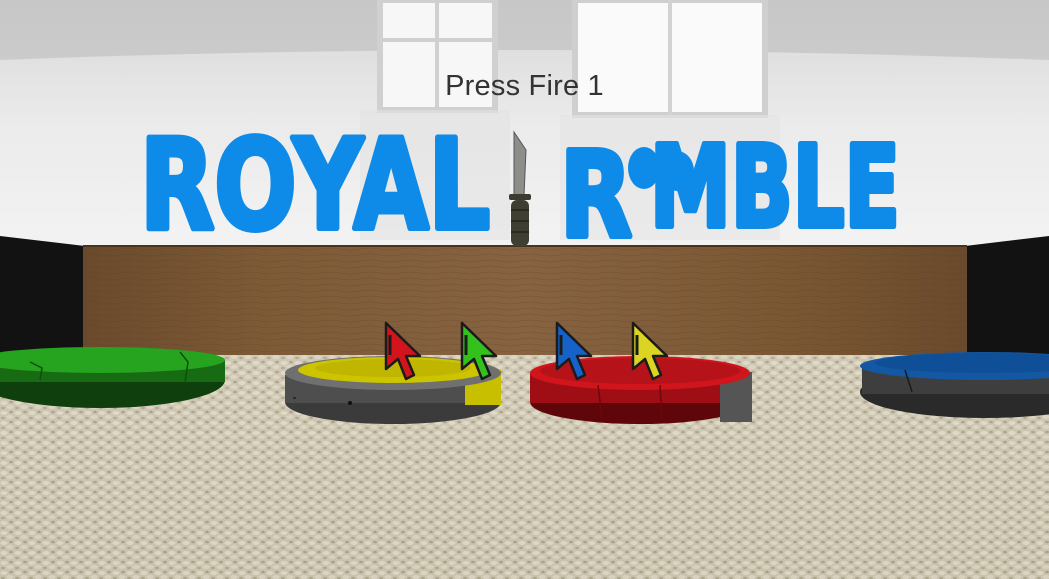 This screenshot has height=579, width=1049. What do you see at coordinates (479, 351) in the screenshot?
I see `green-player-cursor-icon` at bounding box center [479, 351].